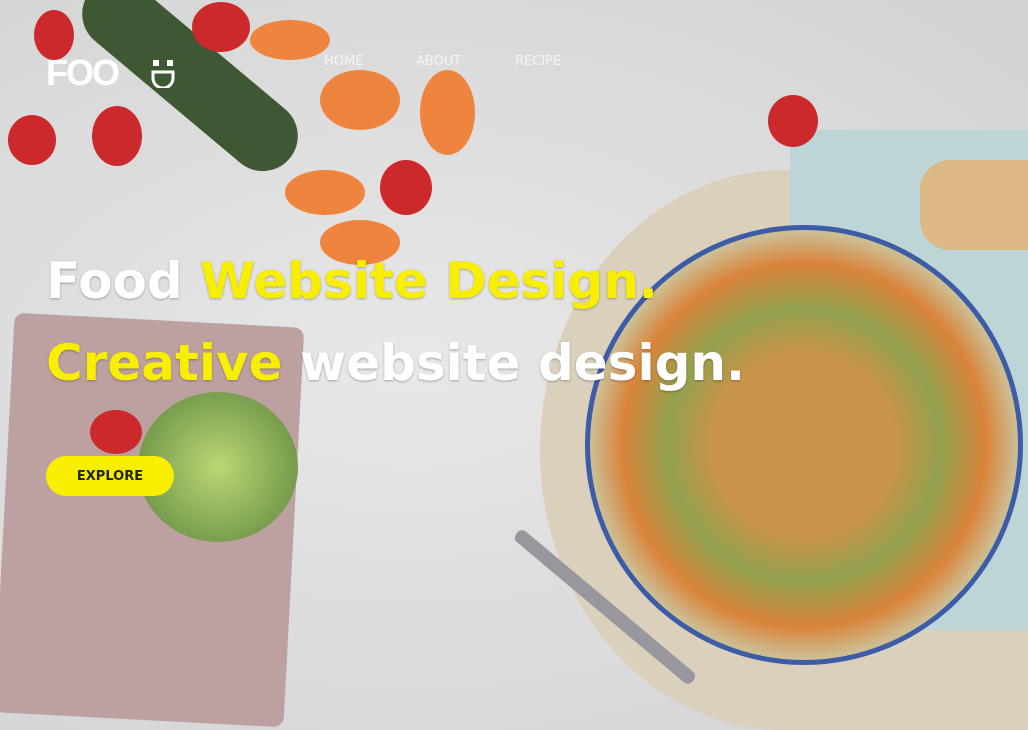 The image size is (1028, 730). I want to click on heading-white: Food, so click(123, 281).